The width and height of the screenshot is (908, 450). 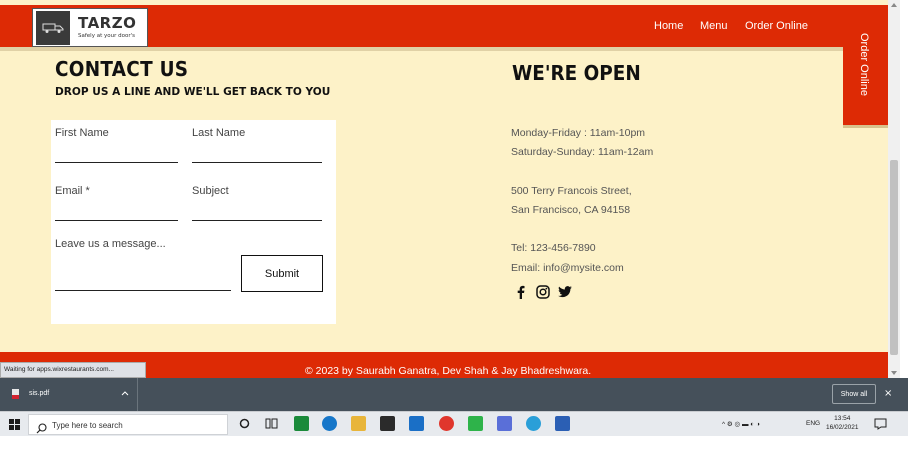 I want to click on address-line1: 500 Terry Francois Street,, so click(x=571, y=191).